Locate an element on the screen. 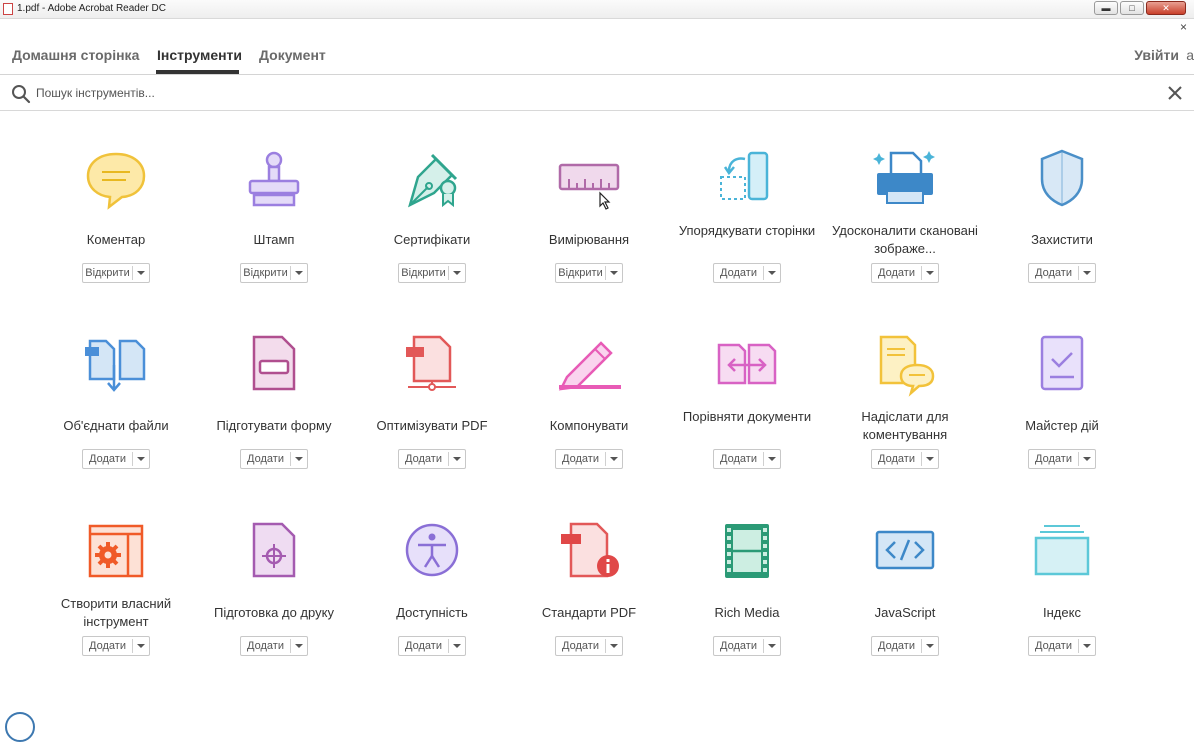 The image size is (1194, 742). tool-label: Створити власний інструмент is located at coordinates (116, 612).